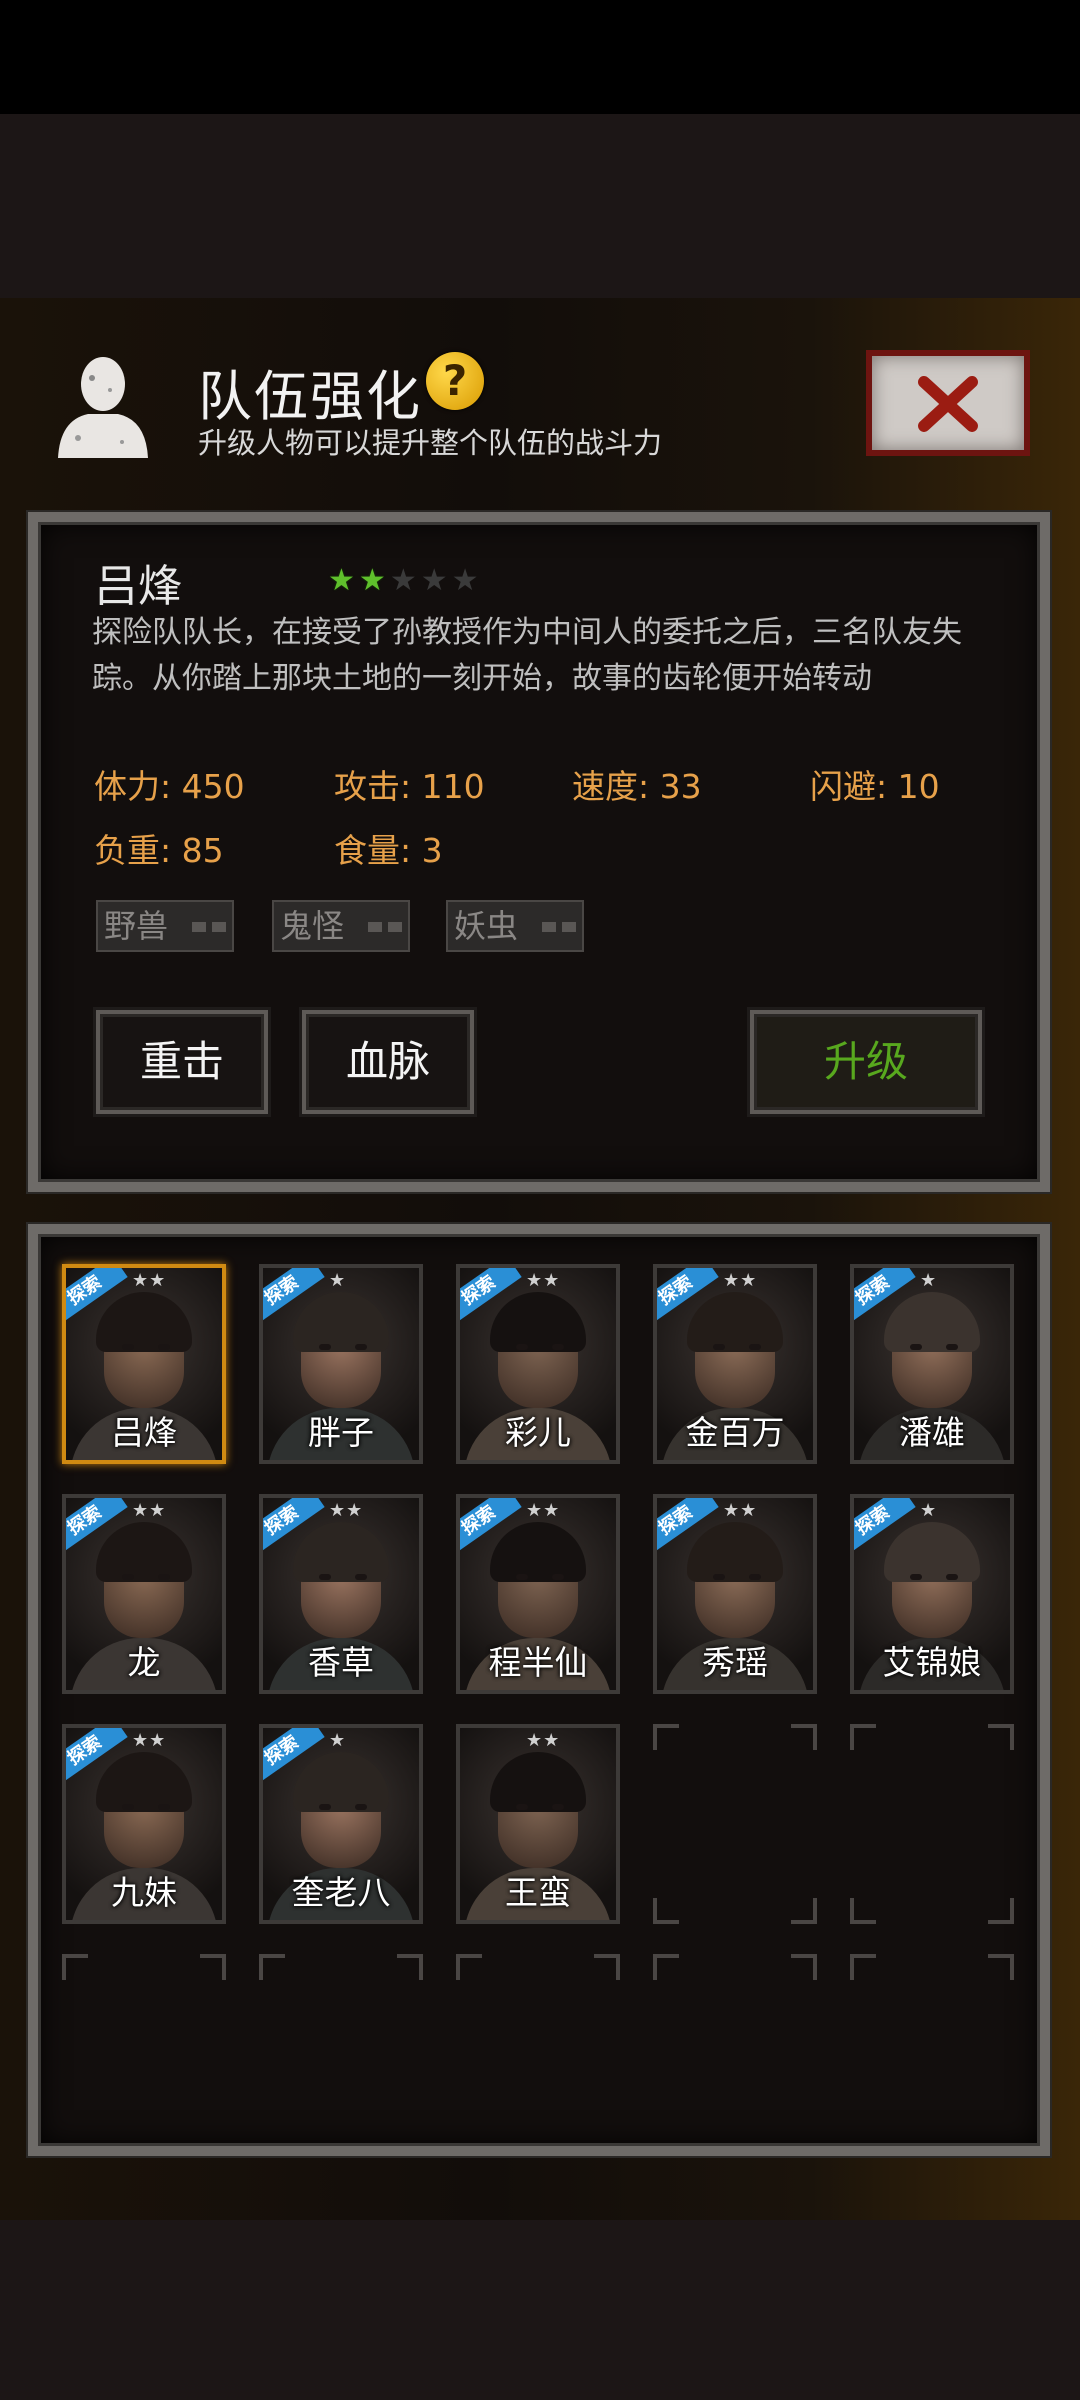  What do you see at coordinates (875, 786) in the screenshot?
I see `stat-dodge: 闪避: 10` at bounding box center [875, 786].